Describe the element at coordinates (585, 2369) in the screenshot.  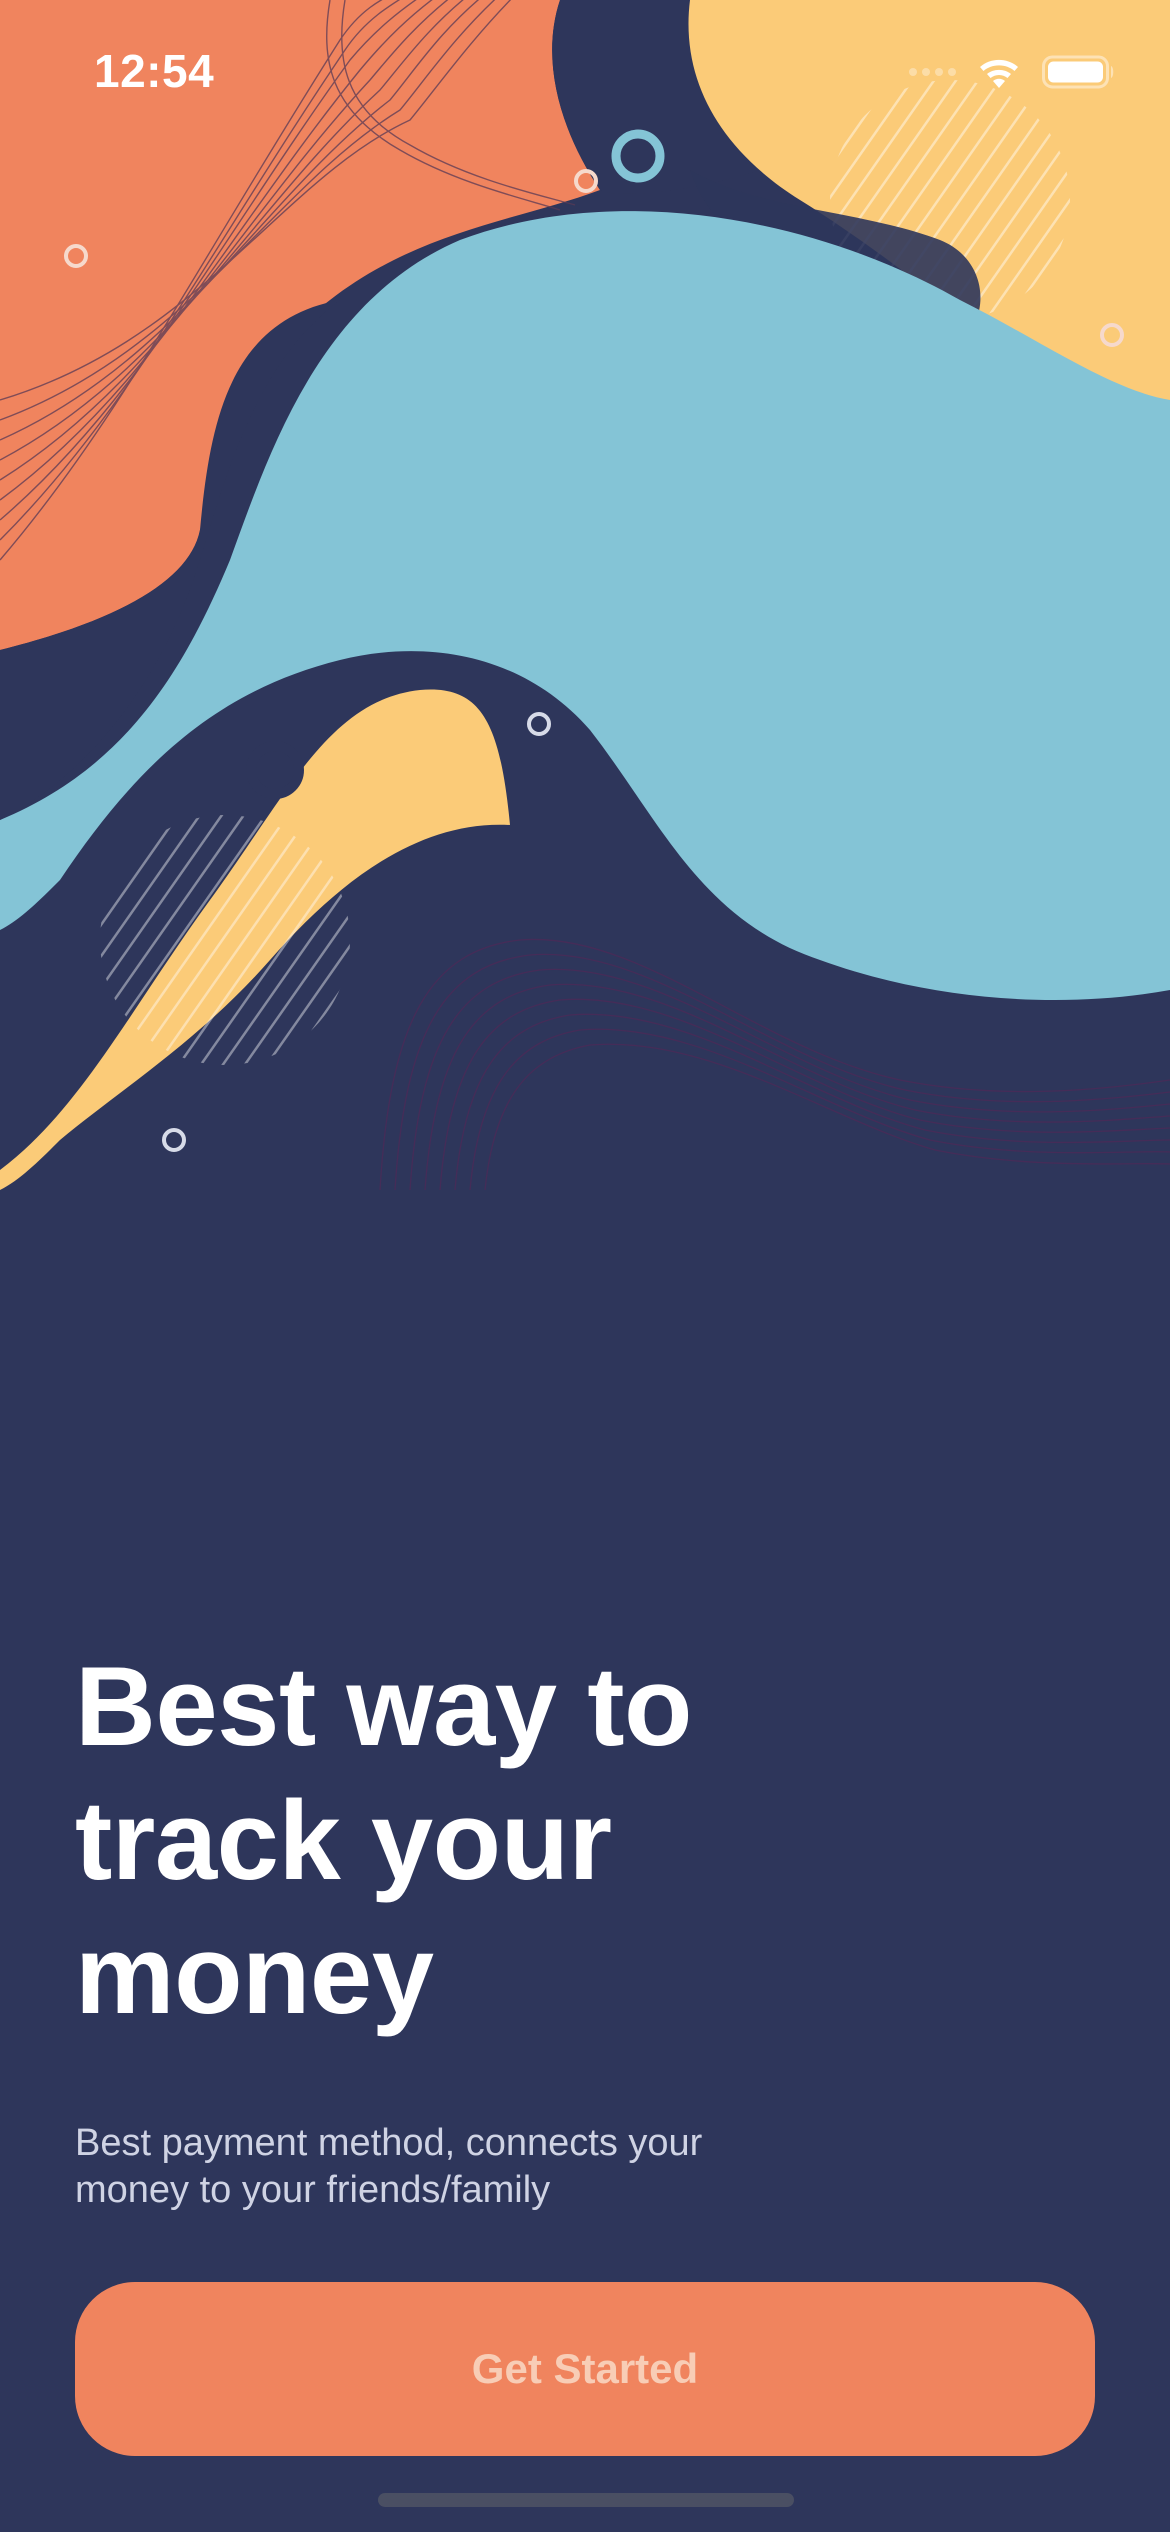
I see `get-started-button: Get Started` at that location.